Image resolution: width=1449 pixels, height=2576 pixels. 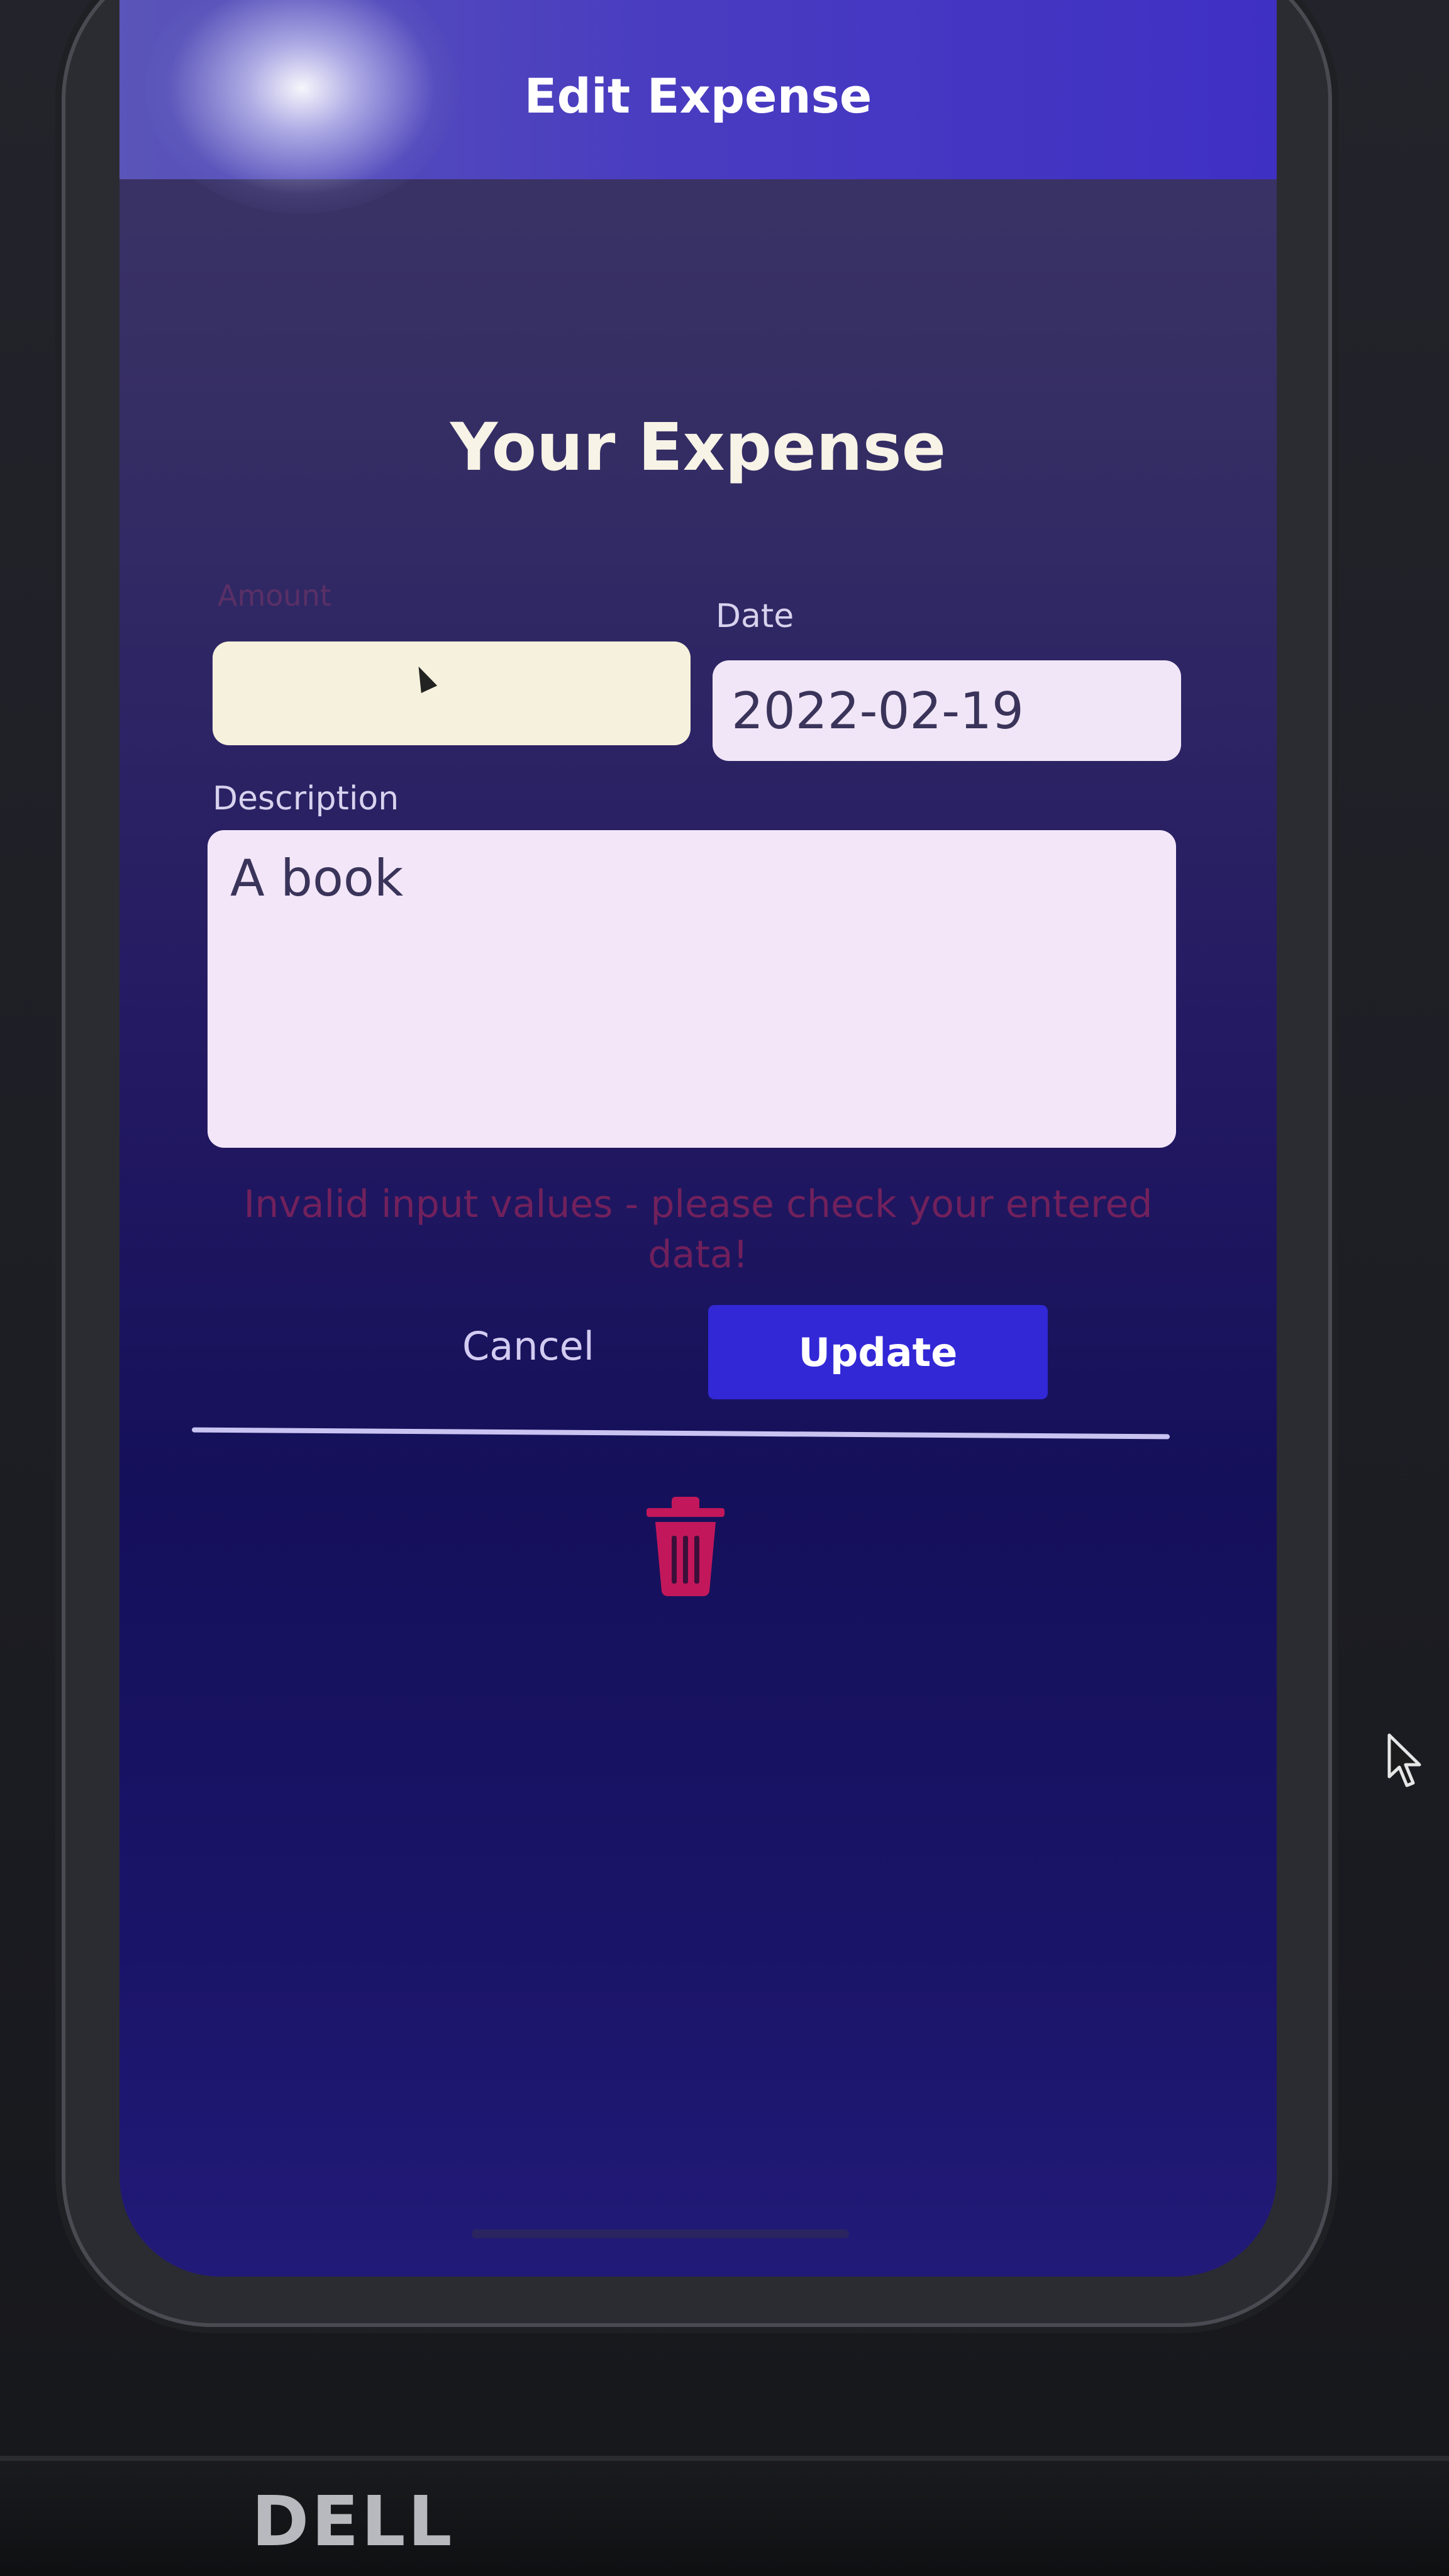 I want to click on divider, so click(x=680, y=1433).